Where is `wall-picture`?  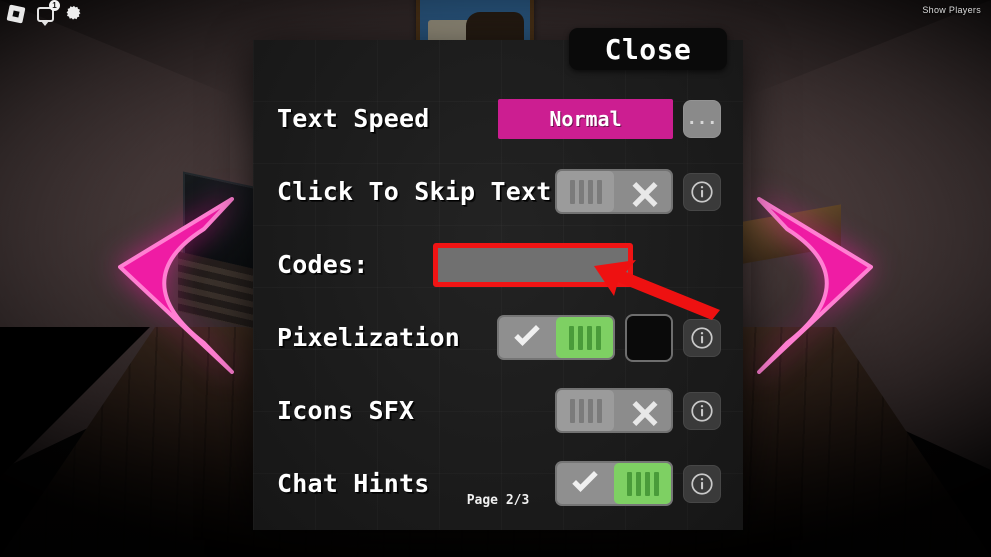
wall-picture is located at coordinates (475, 22).